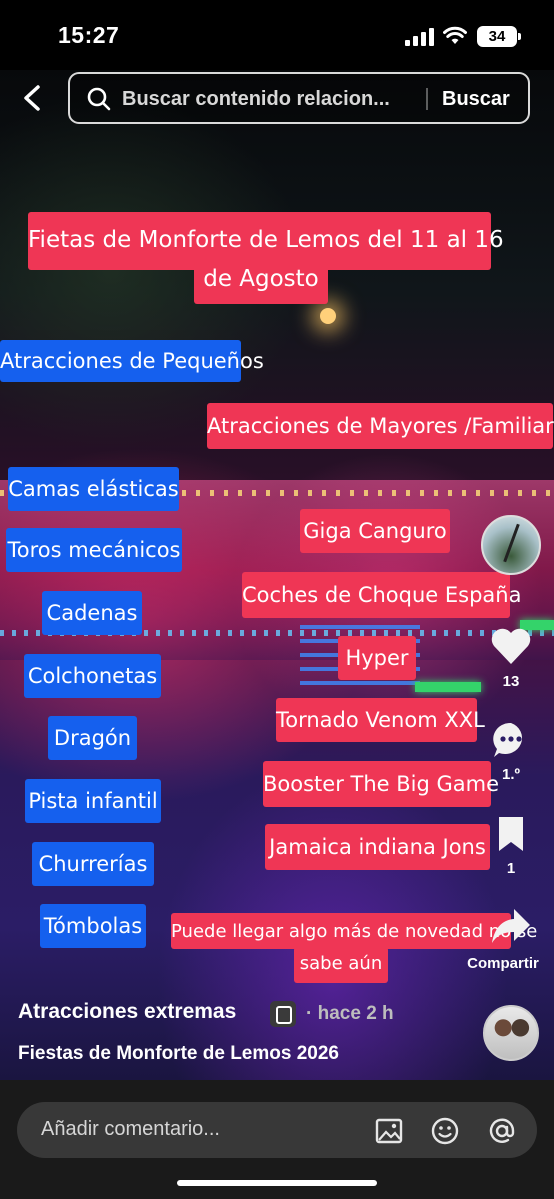 The height and width of the screenshot is (1199, 554). I want to click on battery-icon: 34, so click(499, 36).